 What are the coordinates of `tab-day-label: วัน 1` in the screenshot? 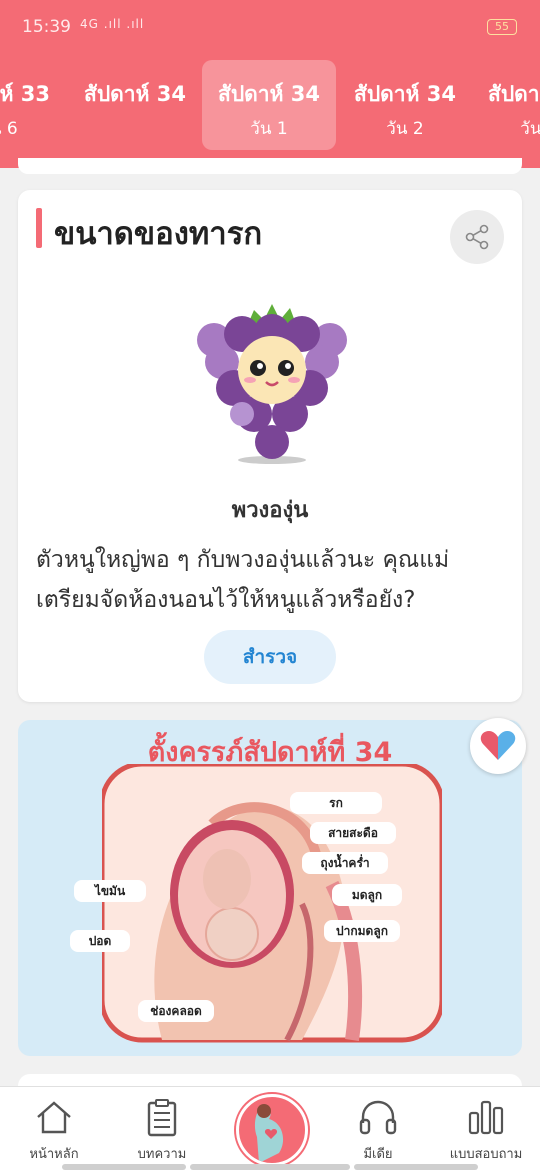 It's located at (269, 129).